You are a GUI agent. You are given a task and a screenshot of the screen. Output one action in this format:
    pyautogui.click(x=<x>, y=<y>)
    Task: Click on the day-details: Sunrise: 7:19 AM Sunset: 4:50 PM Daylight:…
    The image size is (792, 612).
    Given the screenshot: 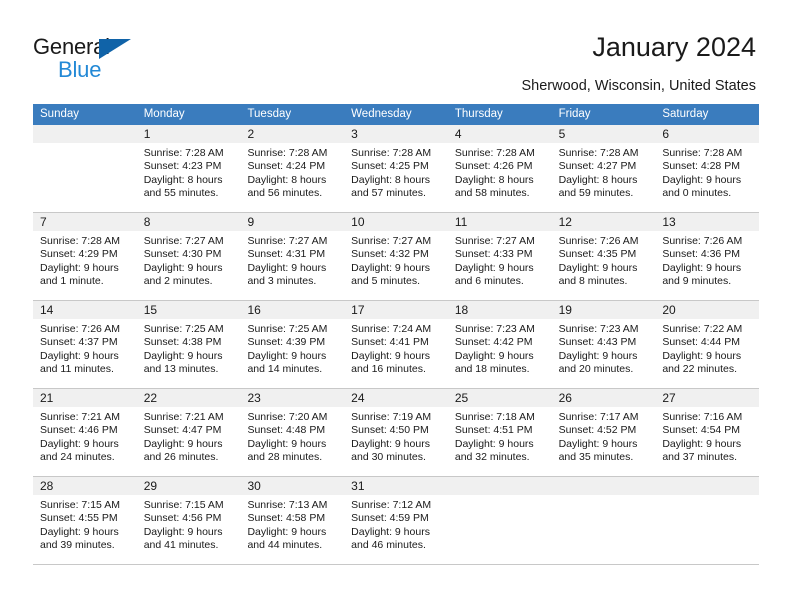 What is the action you would take?
    pyautogui.click(x=396, y=436)
    